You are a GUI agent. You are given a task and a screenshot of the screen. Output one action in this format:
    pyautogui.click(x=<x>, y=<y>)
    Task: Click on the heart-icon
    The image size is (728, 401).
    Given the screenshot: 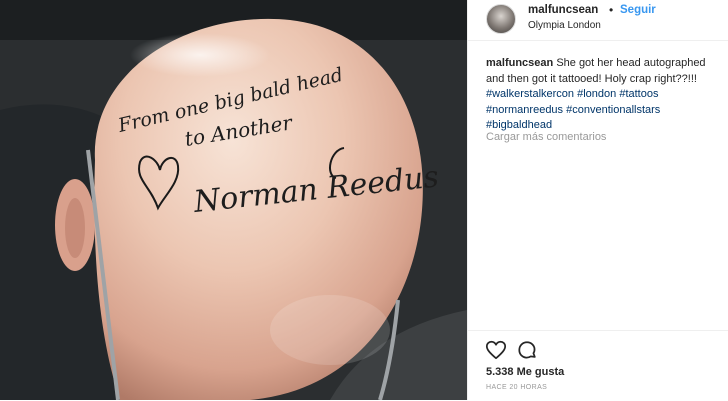 What is the action you would take?
    pyautogui.click(x=496, y=350)
    